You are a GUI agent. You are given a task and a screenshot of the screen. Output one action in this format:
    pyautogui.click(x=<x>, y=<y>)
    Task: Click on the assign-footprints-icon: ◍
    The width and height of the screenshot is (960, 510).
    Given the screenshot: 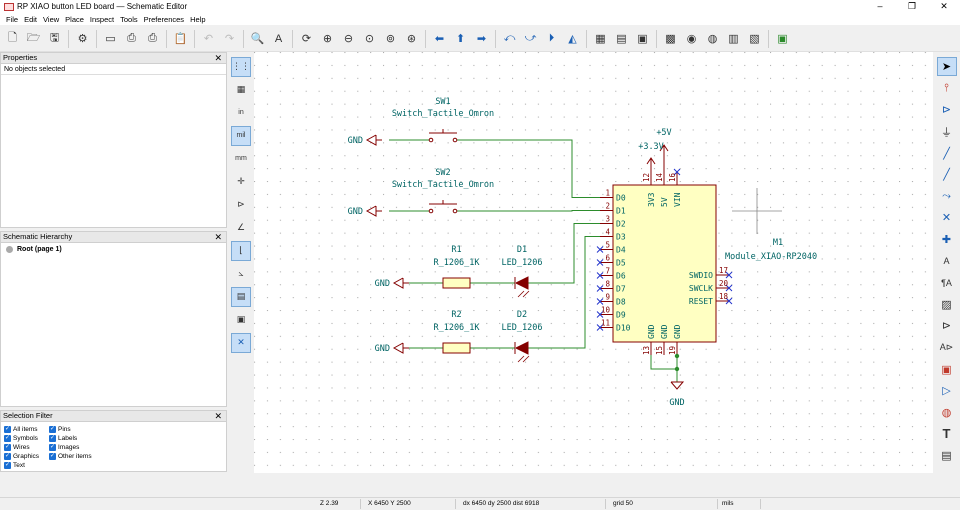 What is the action you would take?
    pyautogui.click(x=713, y=39)
    